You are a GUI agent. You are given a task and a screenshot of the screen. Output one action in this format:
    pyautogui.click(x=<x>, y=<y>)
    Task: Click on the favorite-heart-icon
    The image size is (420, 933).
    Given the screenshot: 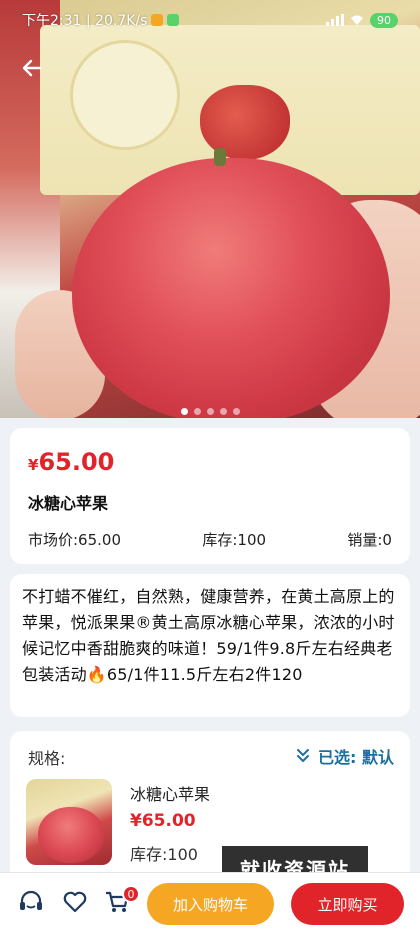 What is the action you would take?
    pyautogui.click(x=75, y=902)
    